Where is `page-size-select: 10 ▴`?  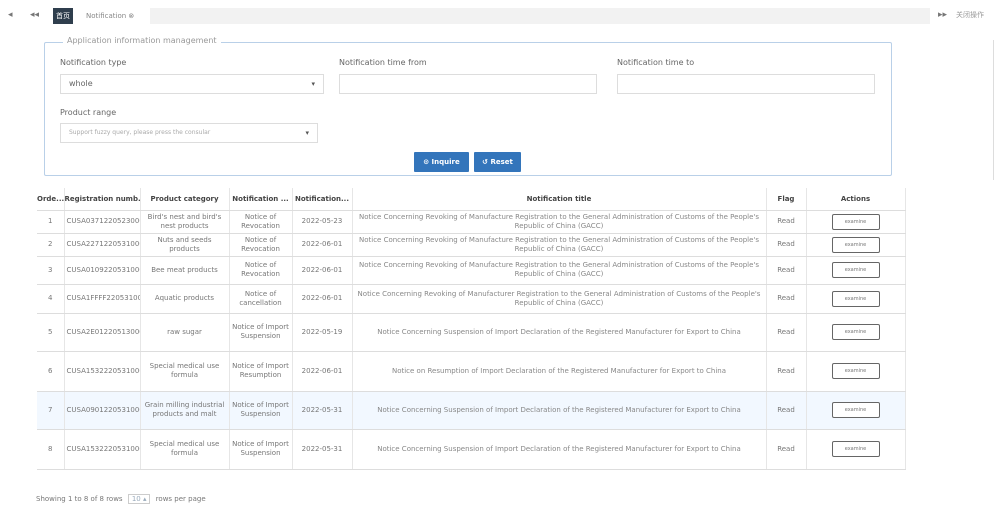
page-size-select: 10 ▴ is located at coordinates (139, 499).